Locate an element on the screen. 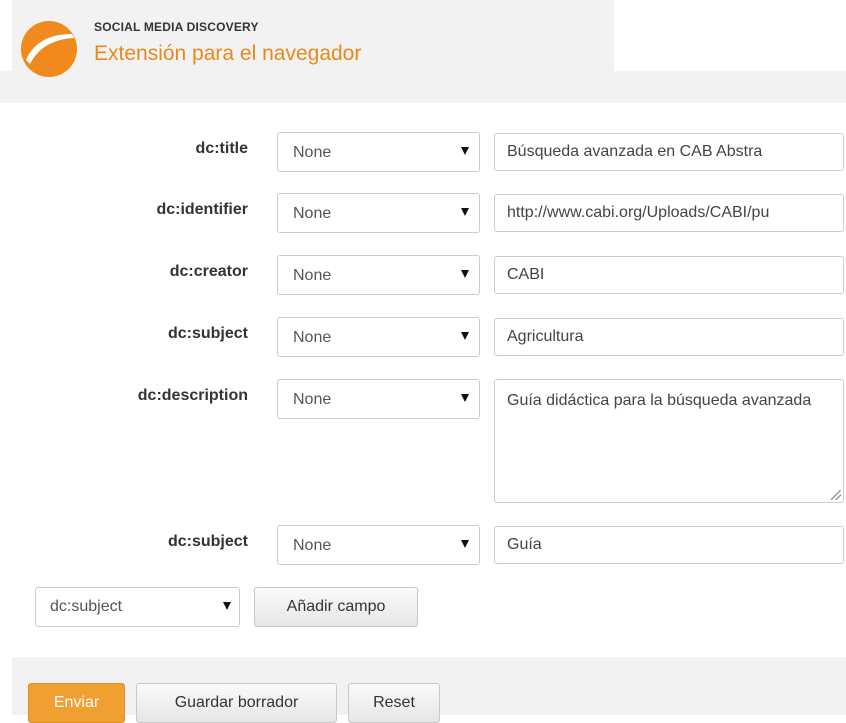 The height and width of the screenshot is (723, 846). header-band is located at coordinates (423, 87).